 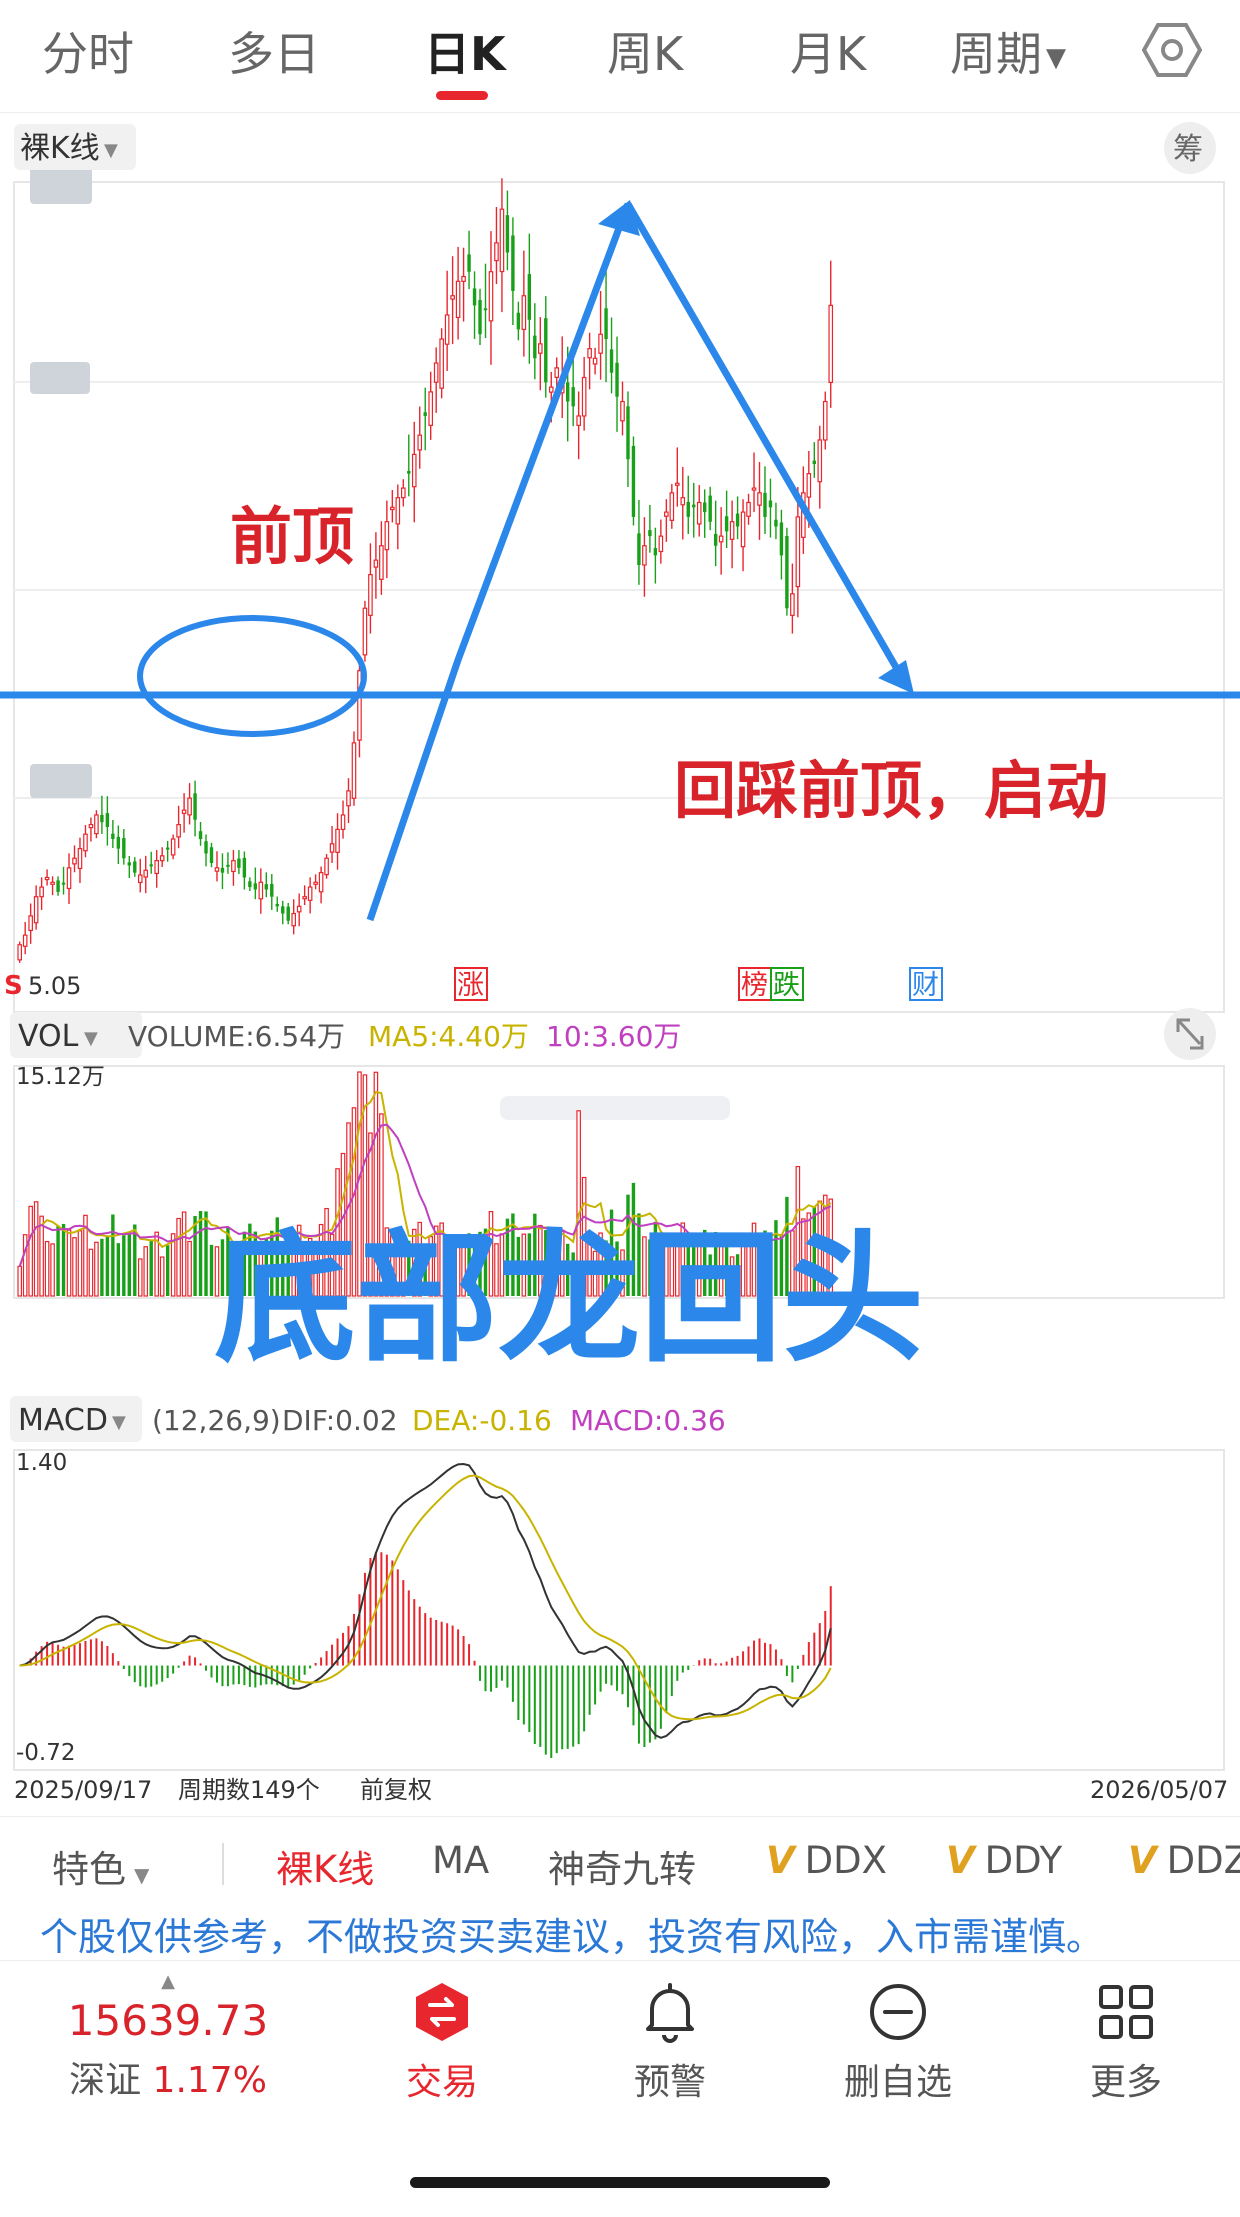 I want to click on index-change: 1.17%, so click(x=209, y=2080).